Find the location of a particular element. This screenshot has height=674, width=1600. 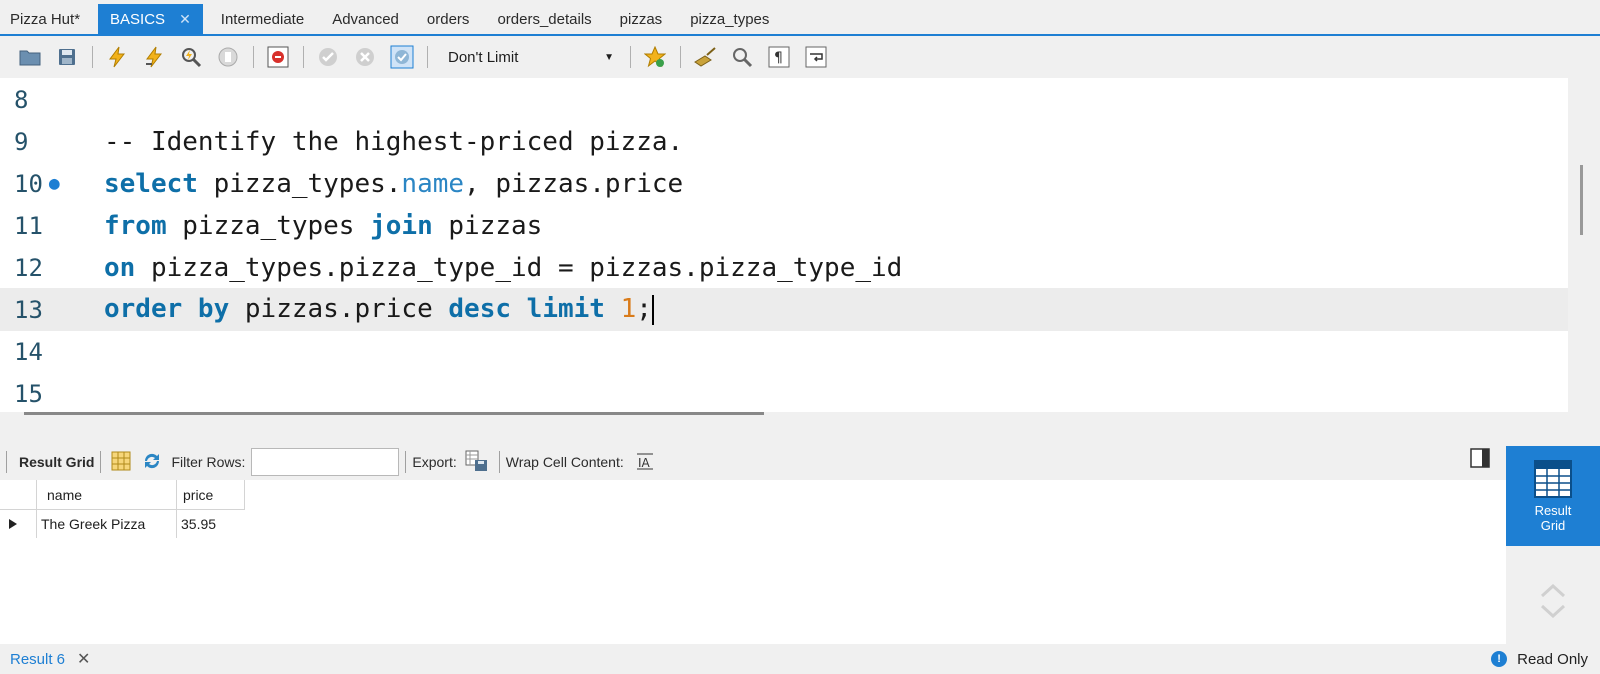

column-header-name: name is located at coordinates (107, 494).